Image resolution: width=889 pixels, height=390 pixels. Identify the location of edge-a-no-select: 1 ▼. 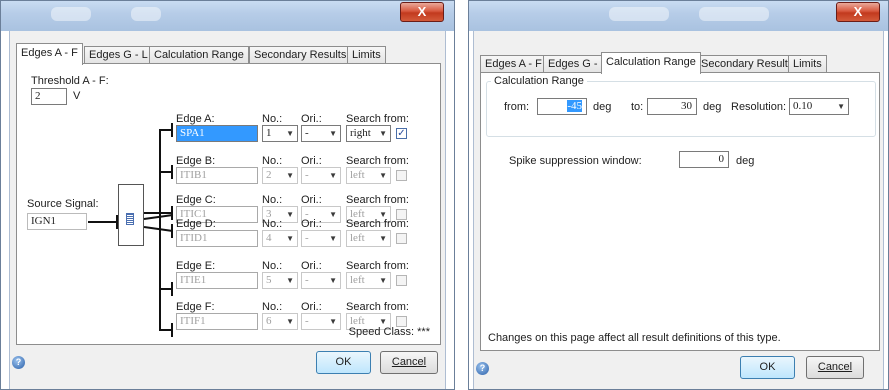
(280, 133).